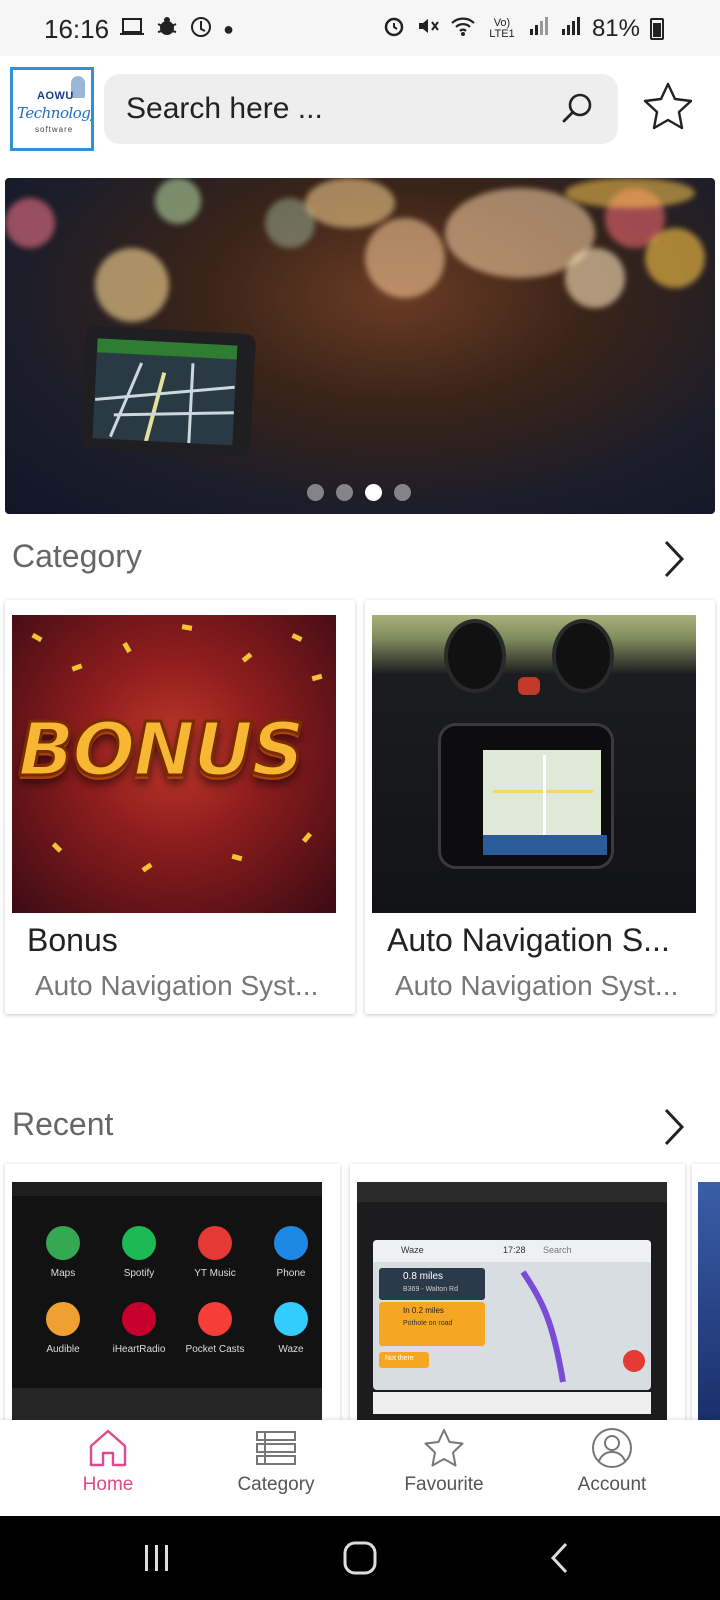 The height and width of the screenshot is (1600, 720). Describe the element at coordinates (612, 1484) in the screenshot. I see `nav-account-label: Account` at that location.